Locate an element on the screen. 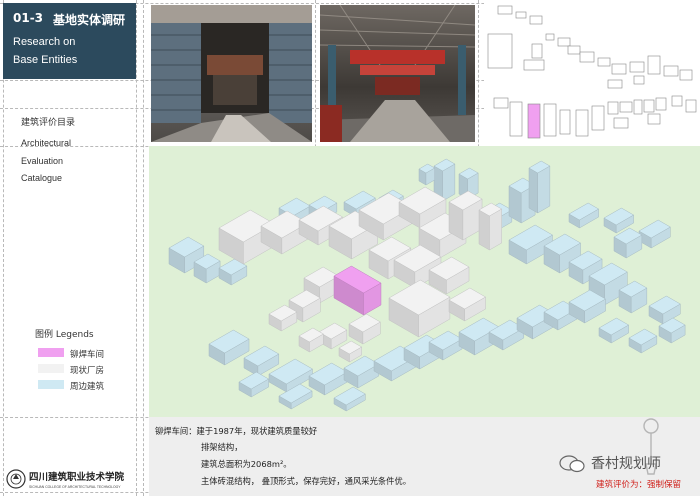 This screenshot has height=496, width=700. page-title: 基地实体调研 is located at coordinates (89, 20).